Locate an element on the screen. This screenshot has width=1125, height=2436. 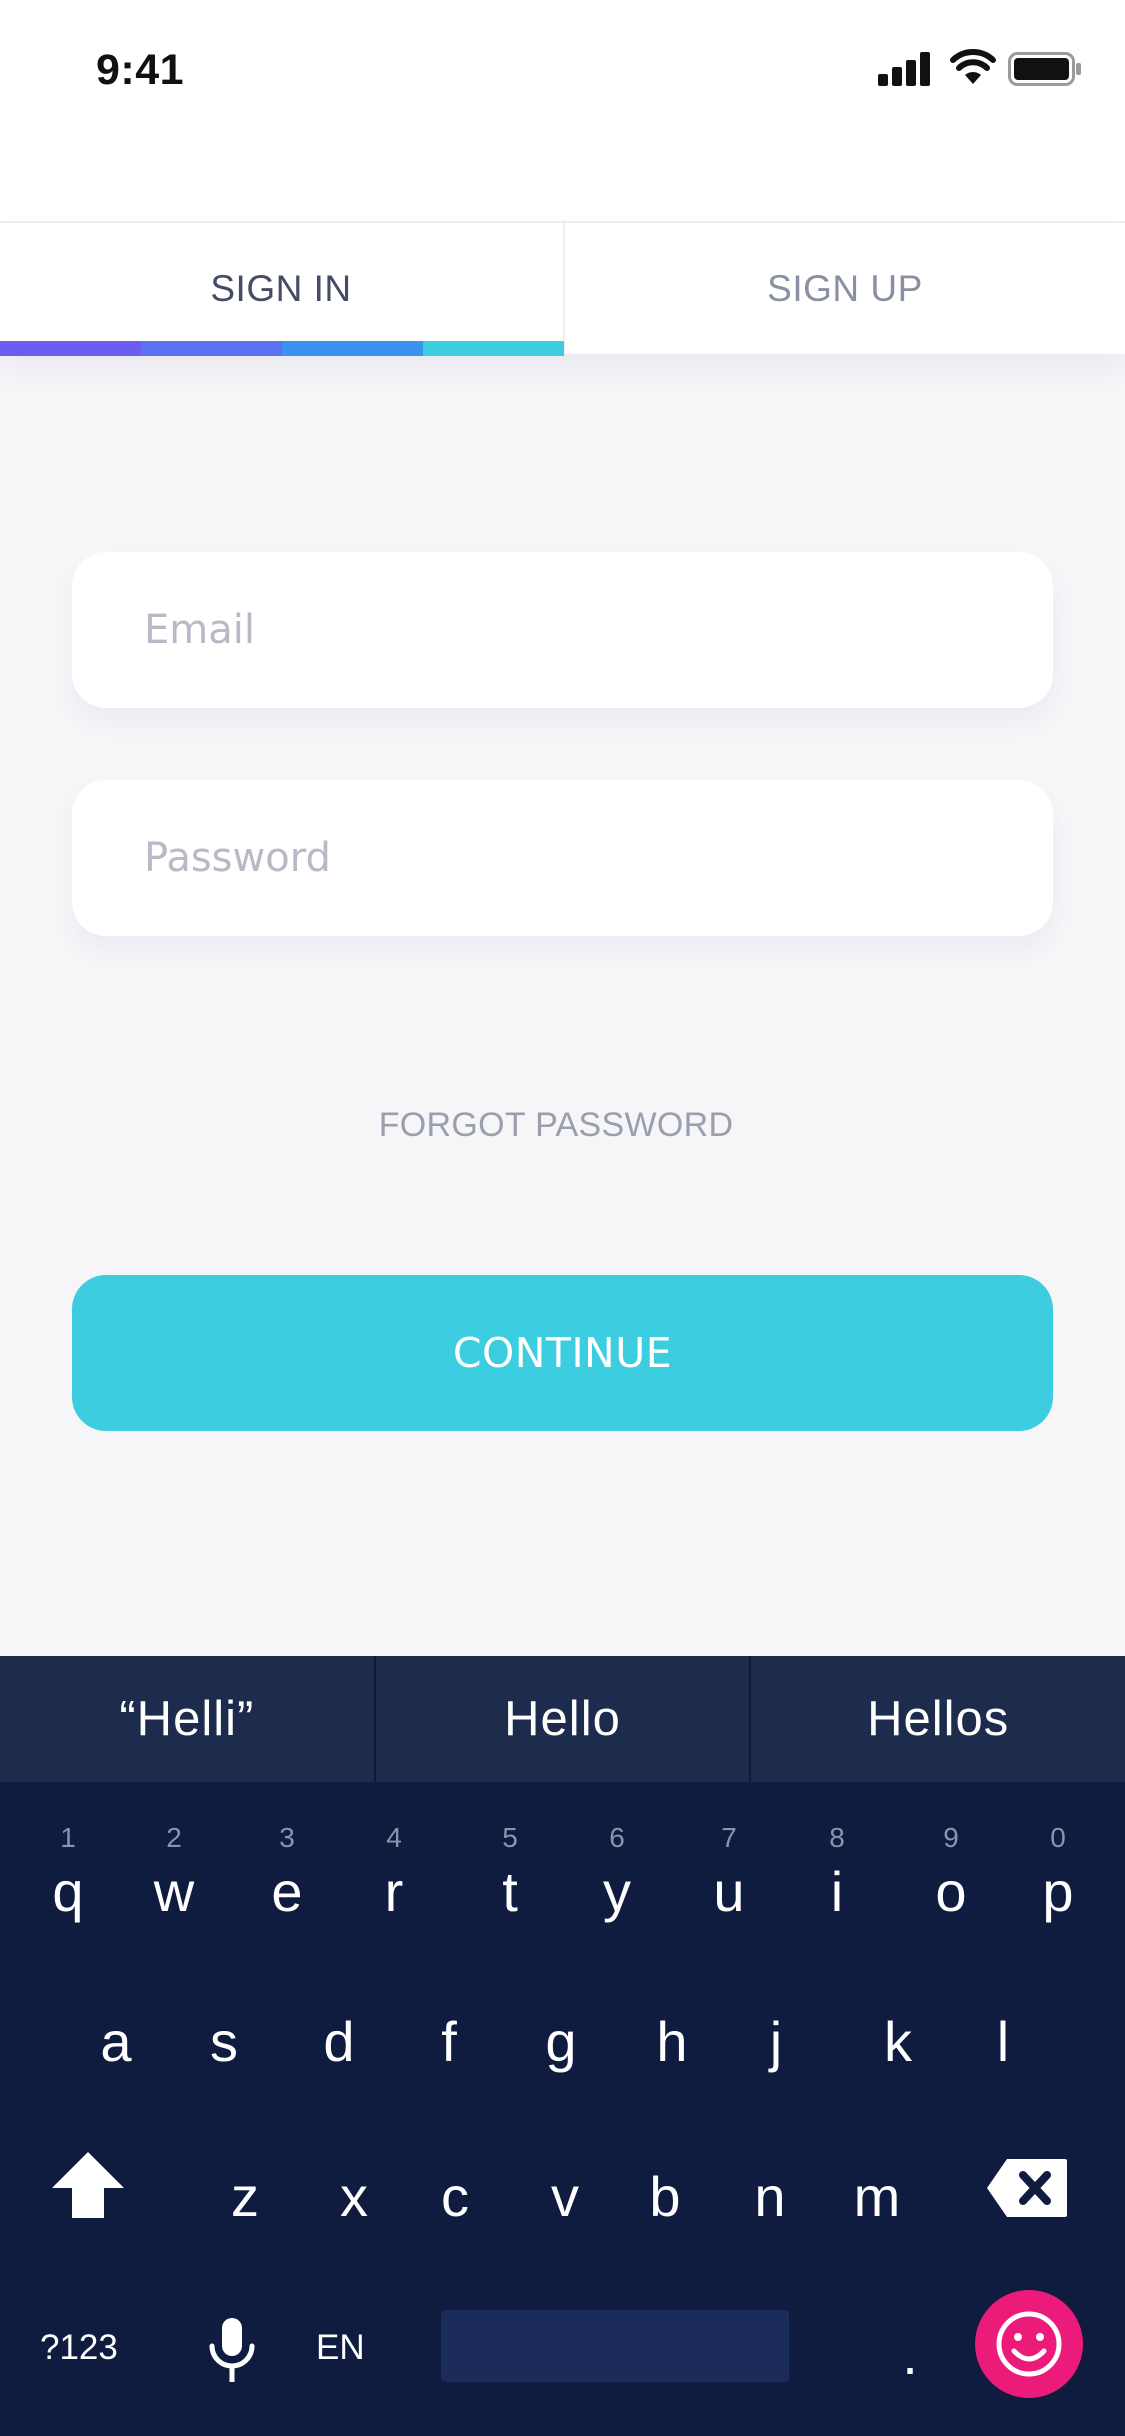
key-label: g is located at coordinates (561, 2041).